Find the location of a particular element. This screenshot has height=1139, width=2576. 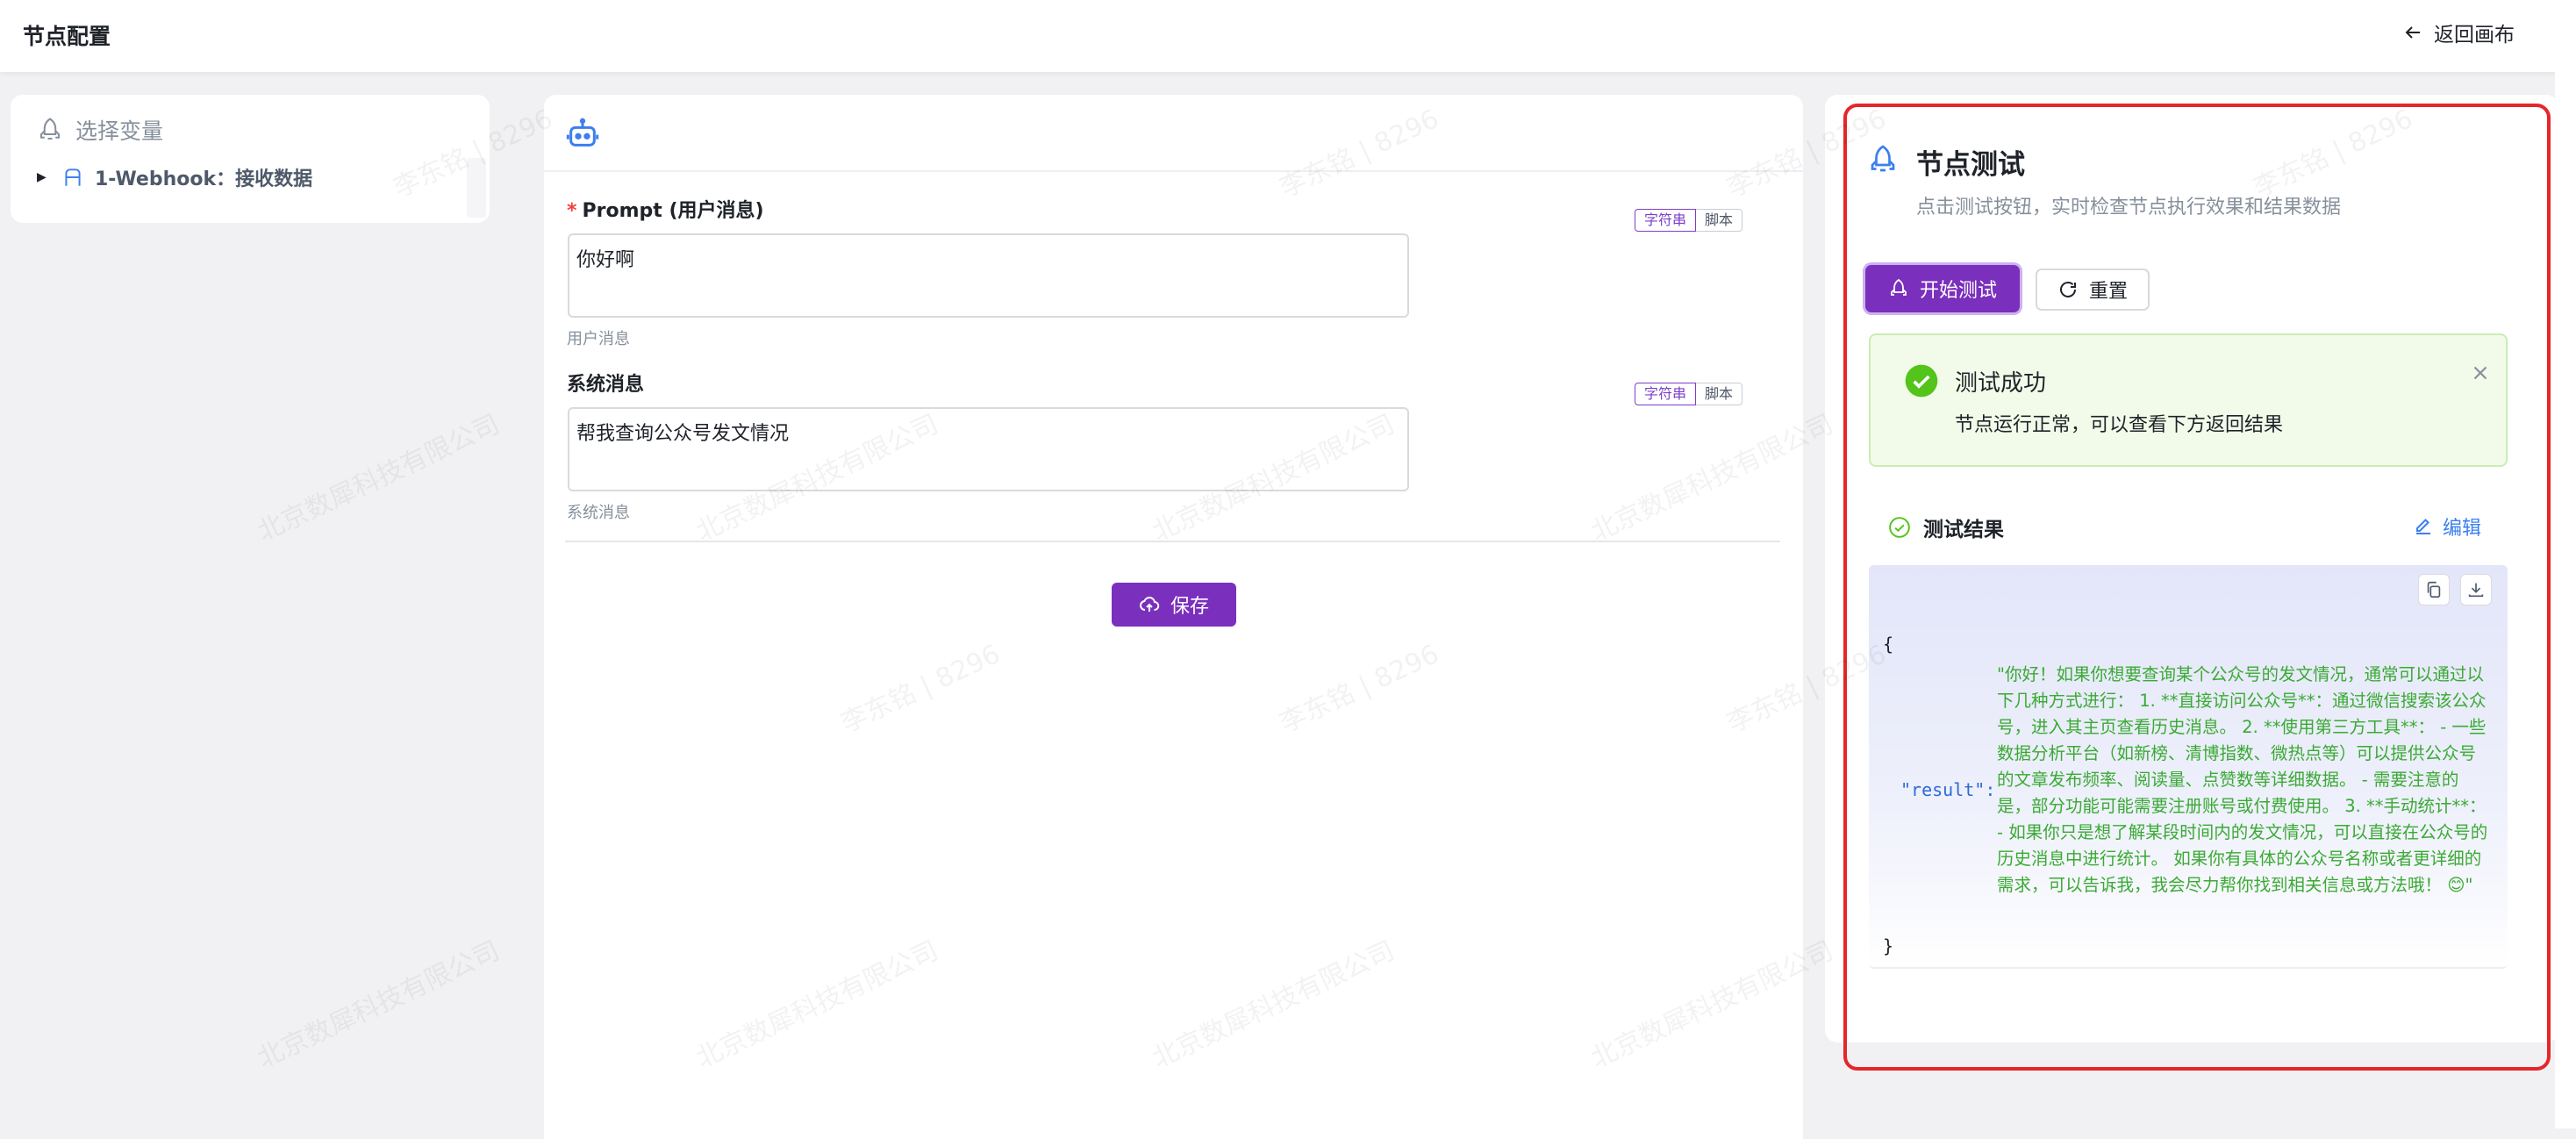

prompt-mode-toggle: 字符串 脚本 is located at coordinates (1689, 220).